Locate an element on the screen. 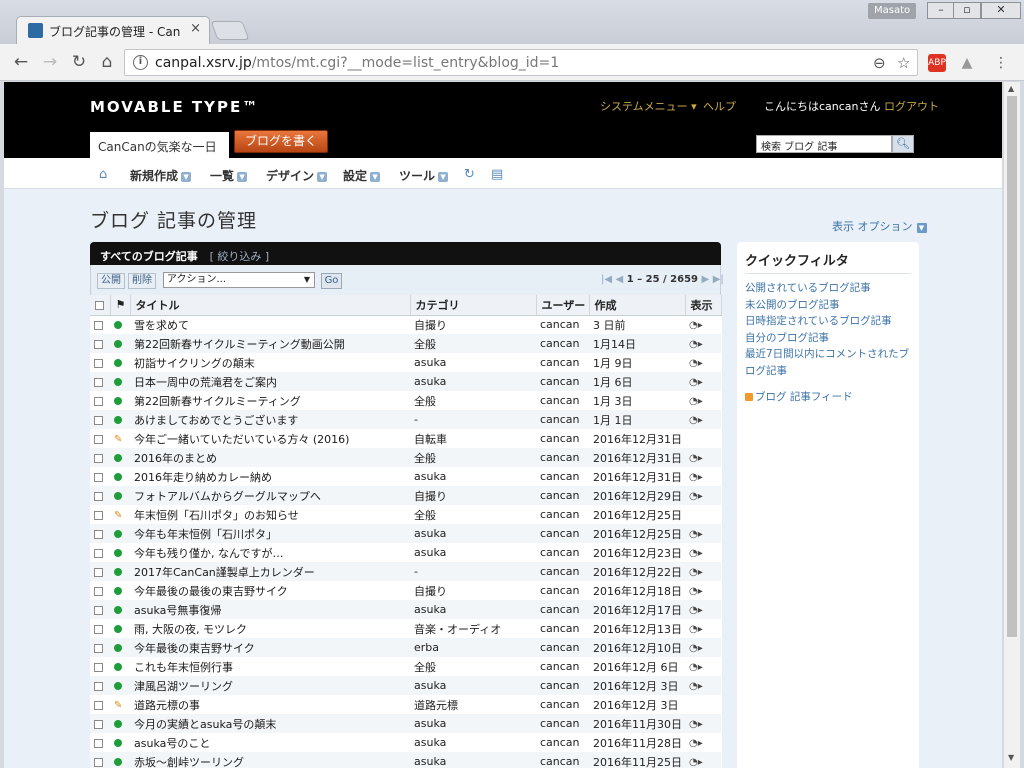 The image size is (1024, 768). filter-mine-link: 自分のブログ記事 is located at coordinates (828, 338).